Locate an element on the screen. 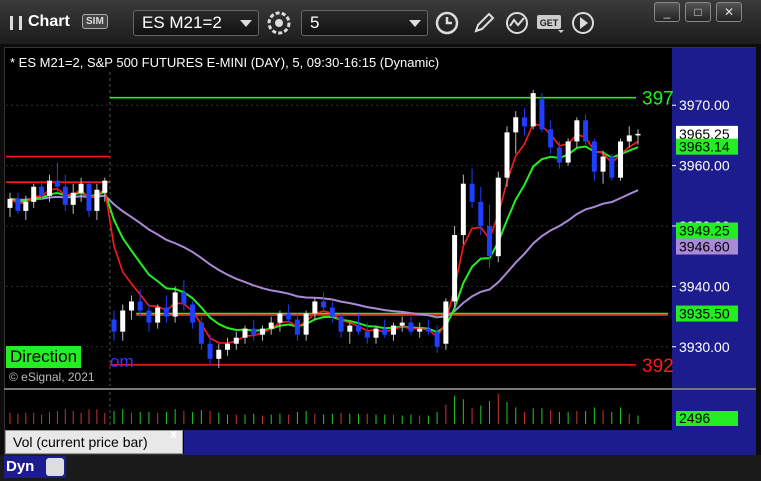 This screenshot has width=761, height=481. price-label: 3949.25 is located at coordinates (704, 231).